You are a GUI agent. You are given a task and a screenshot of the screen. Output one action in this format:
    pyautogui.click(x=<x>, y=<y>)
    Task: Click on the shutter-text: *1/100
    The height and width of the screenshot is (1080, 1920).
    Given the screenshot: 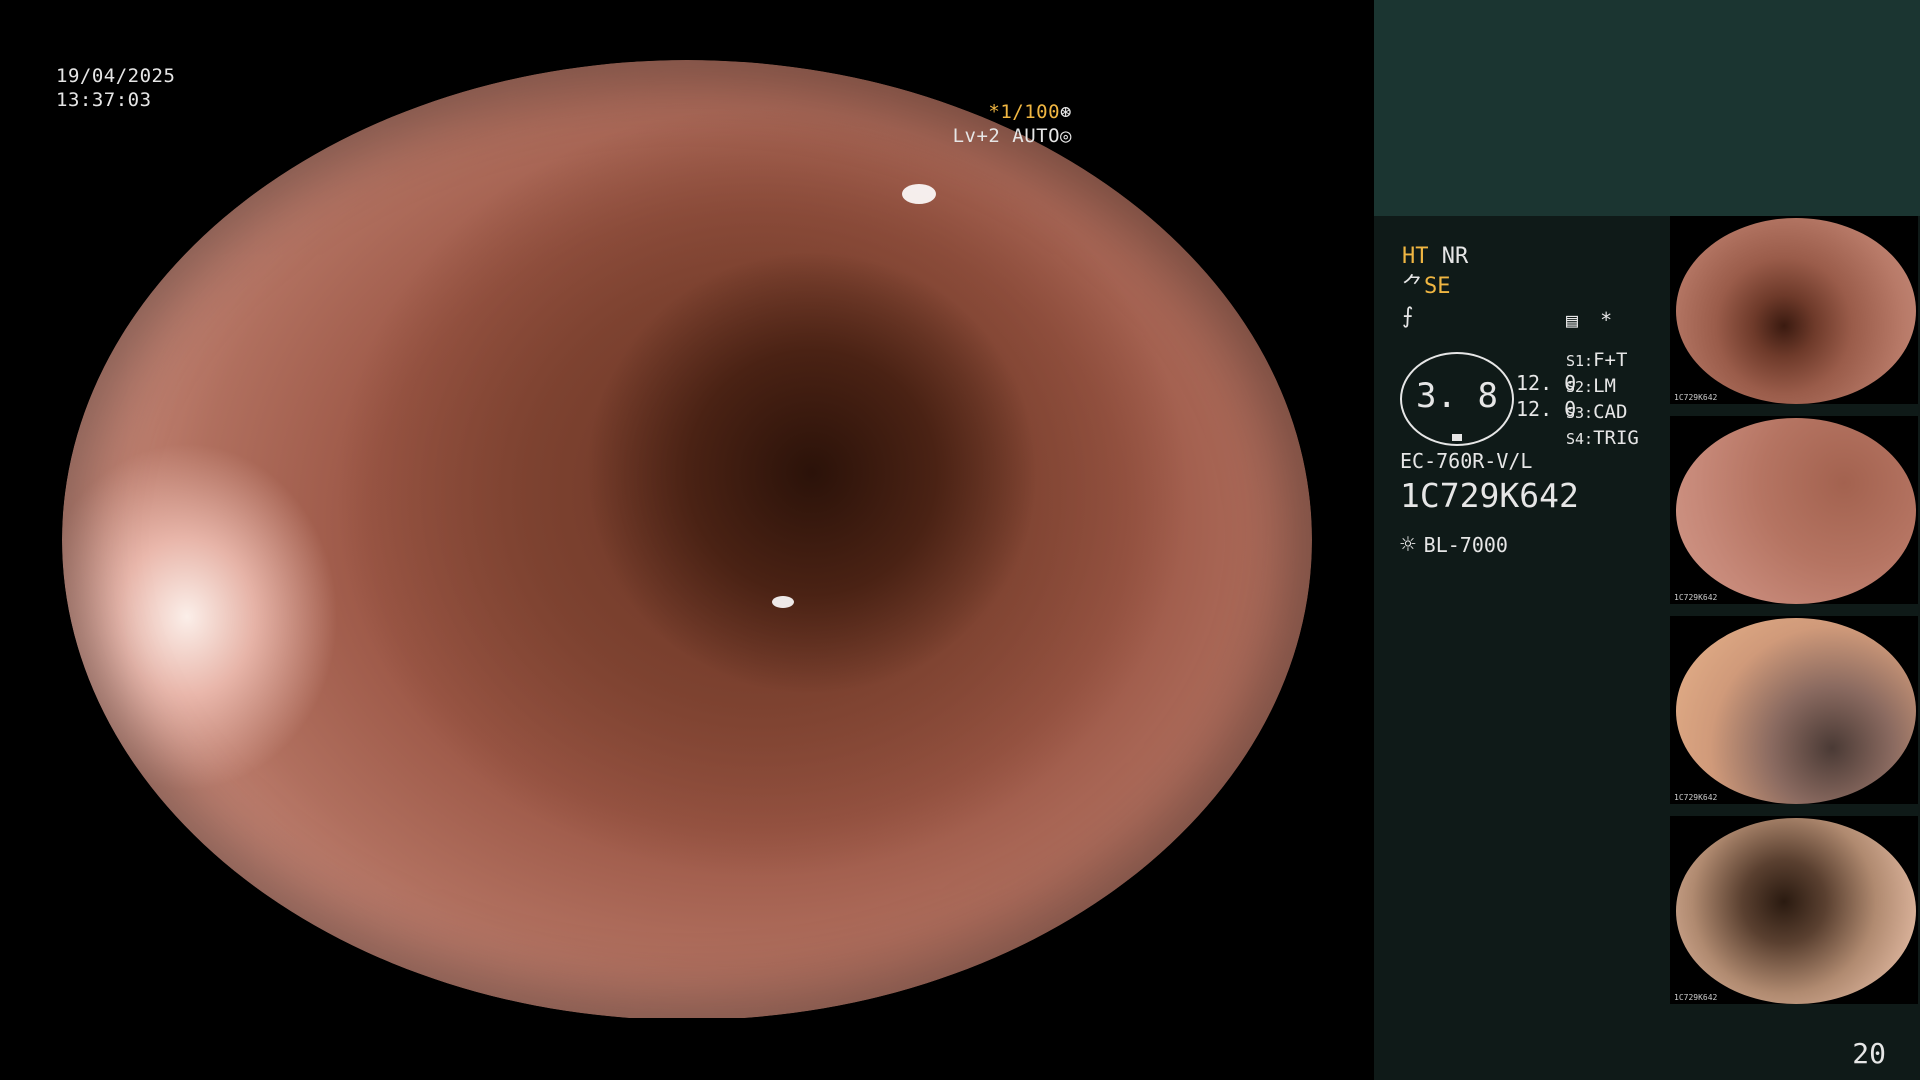 What is the action you would take?
    pyautogui.click(x=1024, y=112)
    